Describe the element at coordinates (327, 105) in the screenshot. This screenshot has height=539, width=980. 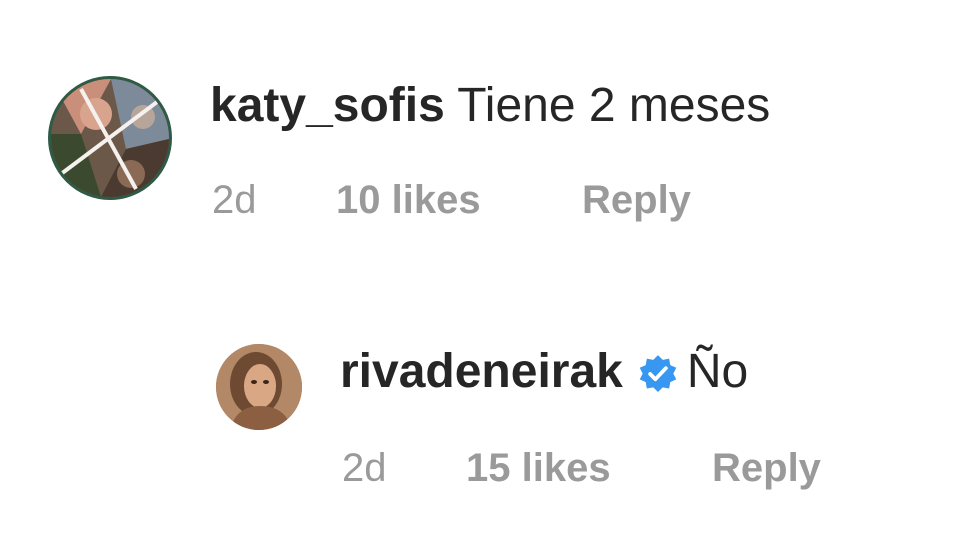
I see `username-link: katy_sofis` at that location.